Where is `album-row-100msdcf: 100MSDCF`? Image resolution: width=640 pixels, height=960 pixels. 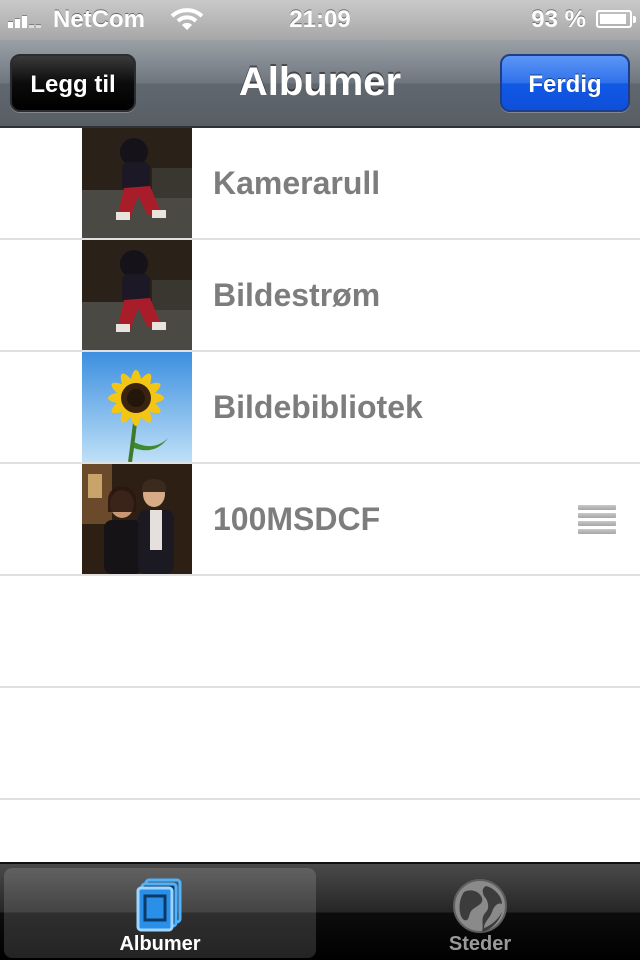
album-row-100msdcf: 100MSDCF is located at coordinates (320, 520).